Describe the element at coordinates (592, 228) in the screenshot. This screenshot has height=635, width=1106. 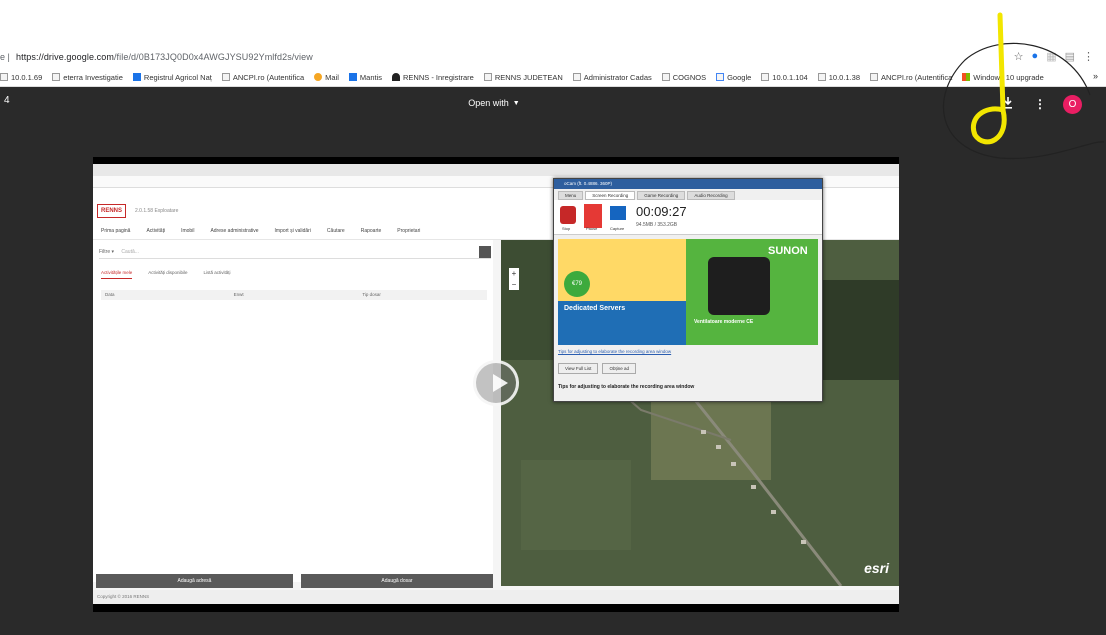
I see `pause-label: Pause` at that location.